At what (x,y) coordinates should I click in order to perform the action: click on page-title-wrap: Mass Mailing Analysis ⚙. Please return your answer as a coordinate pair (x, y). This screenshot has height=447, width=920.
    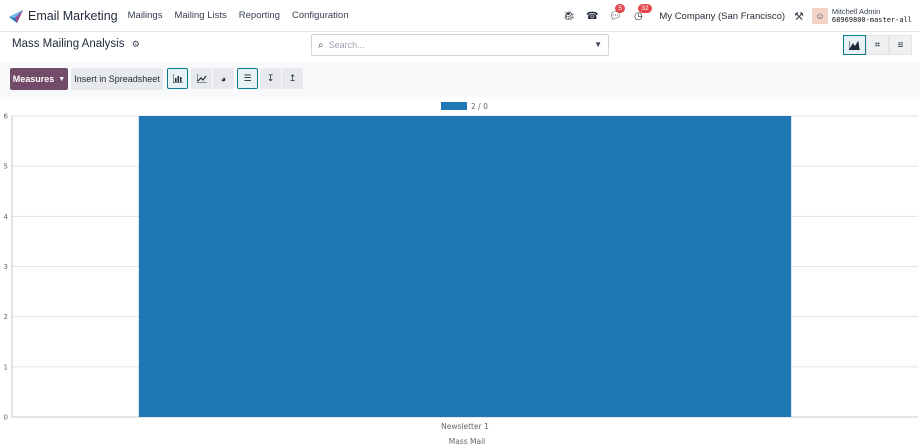
    Looking at the image, I should click on (76, 44).